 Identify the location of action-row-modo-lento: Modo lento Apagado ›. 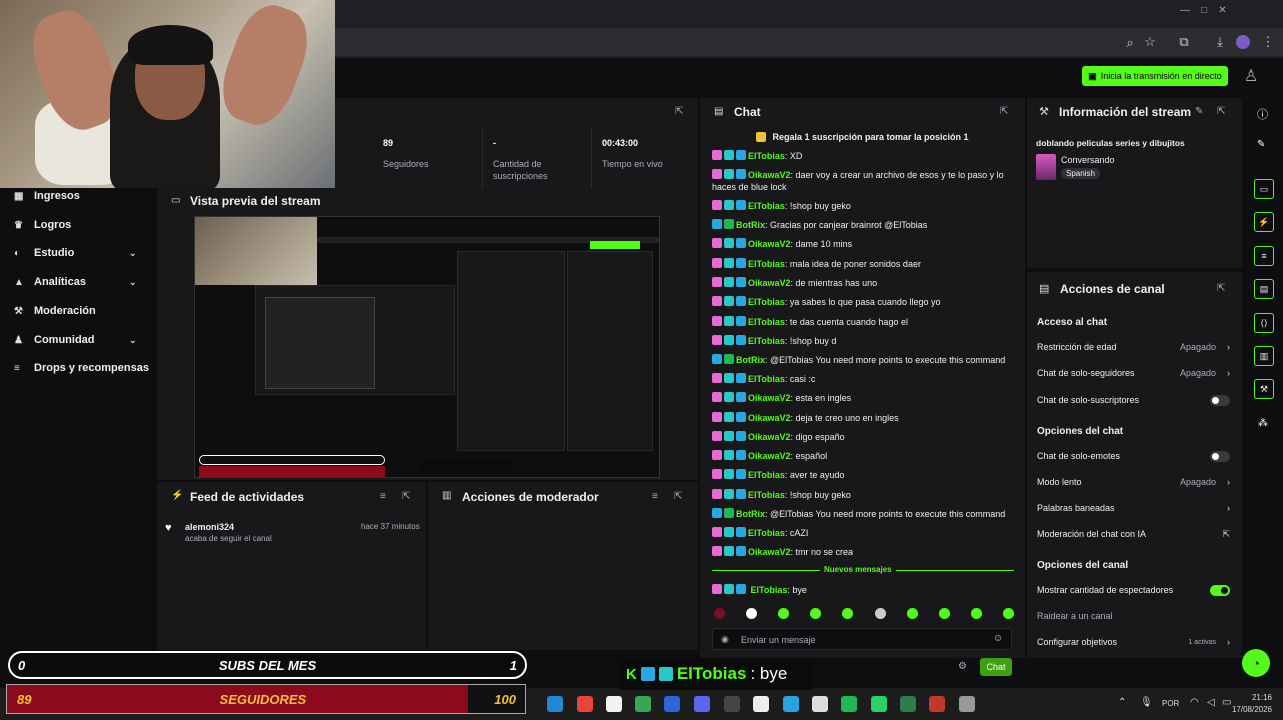
(1134, 482).